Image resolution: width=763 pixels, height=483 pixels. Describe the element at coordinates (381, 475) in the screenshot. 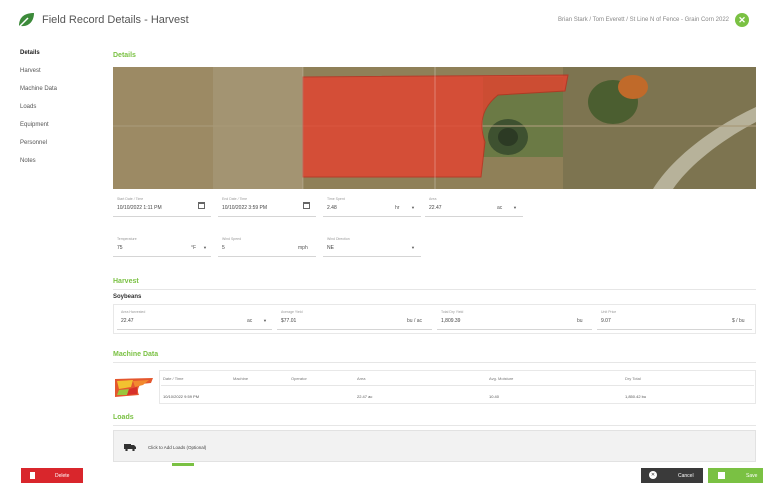

I see `footer-actions: Delete ✕ Cancel Save` at that location.